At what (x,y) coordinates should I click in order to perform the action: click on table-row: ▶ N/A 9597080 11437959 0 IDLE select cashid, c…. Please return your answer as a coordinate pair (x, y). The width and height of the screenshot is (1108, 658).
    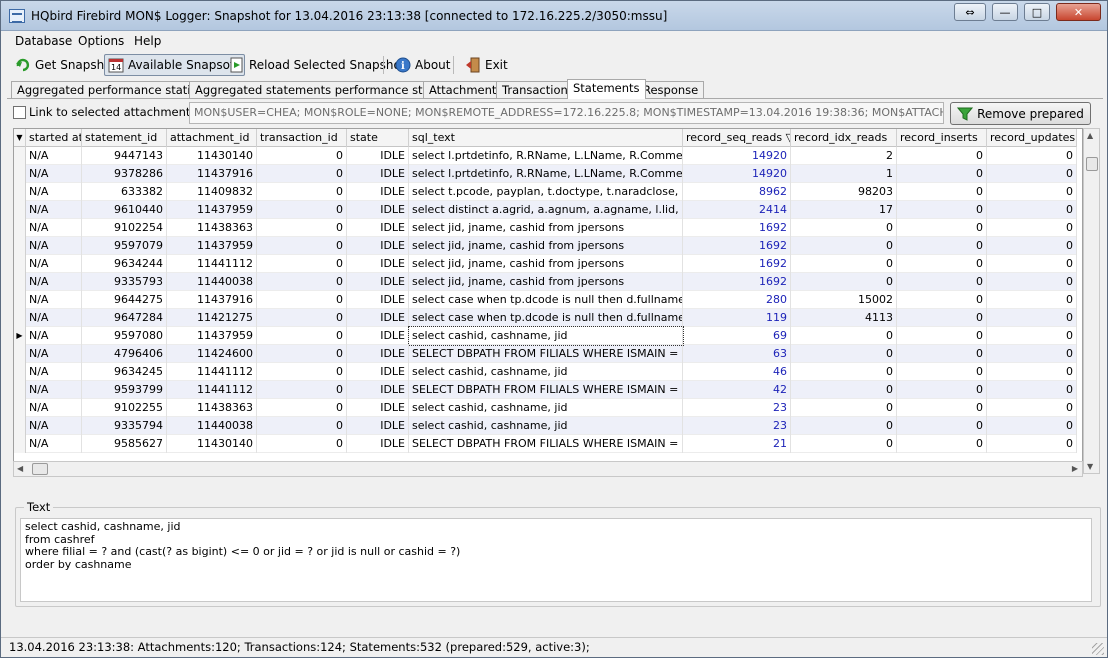
    Looking at the image, I should click on (545, 336).